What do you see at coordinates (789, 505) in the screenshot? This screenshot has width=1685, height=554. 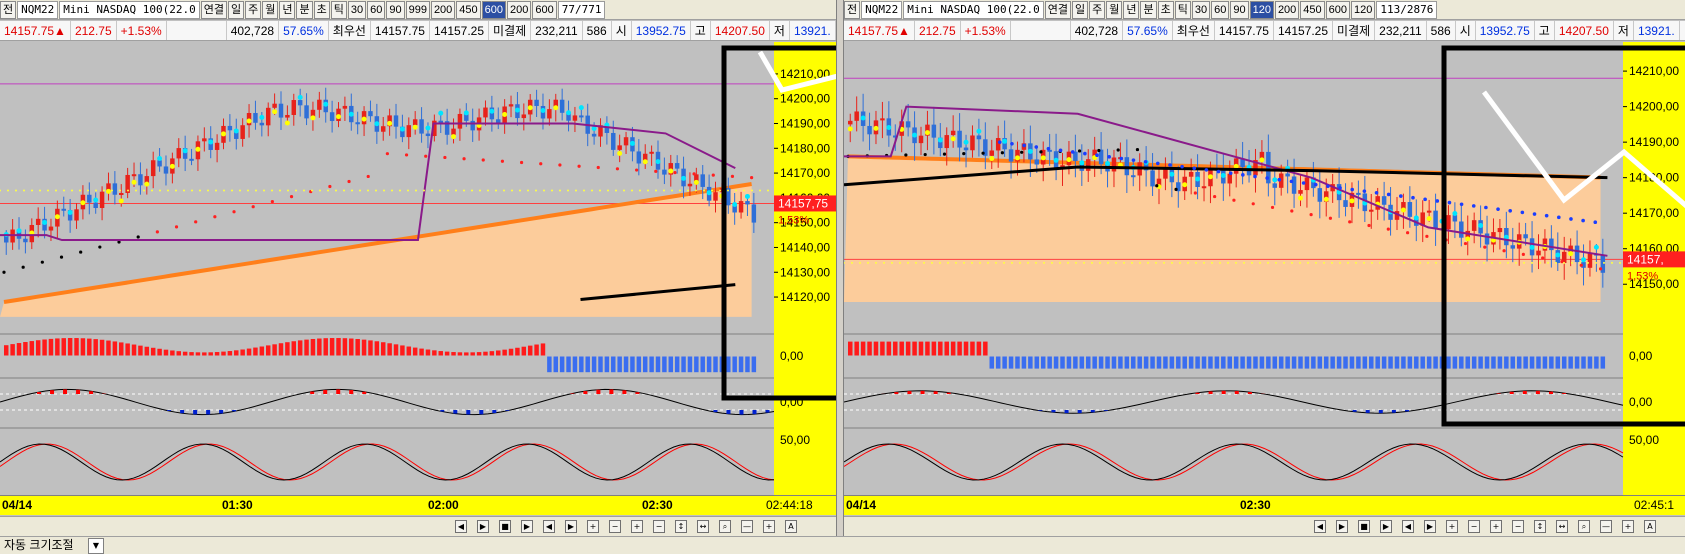 I see `clock: 02:44:18` at bounding box center [789, 505].